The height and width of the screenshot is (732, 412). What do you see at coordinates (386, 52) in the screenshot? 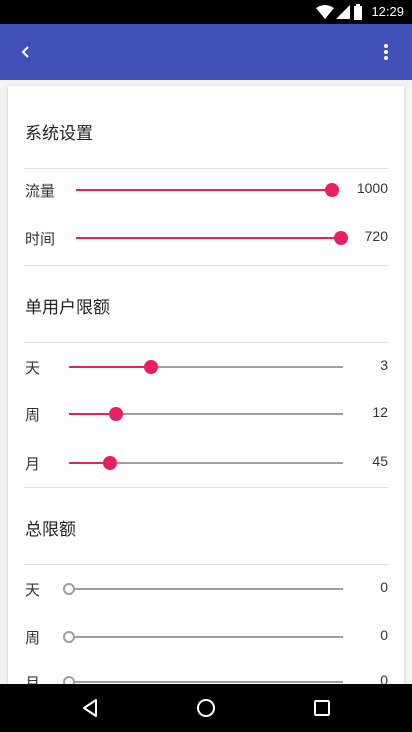
I see `more-vert-icon` at bounding box center [386, 52].